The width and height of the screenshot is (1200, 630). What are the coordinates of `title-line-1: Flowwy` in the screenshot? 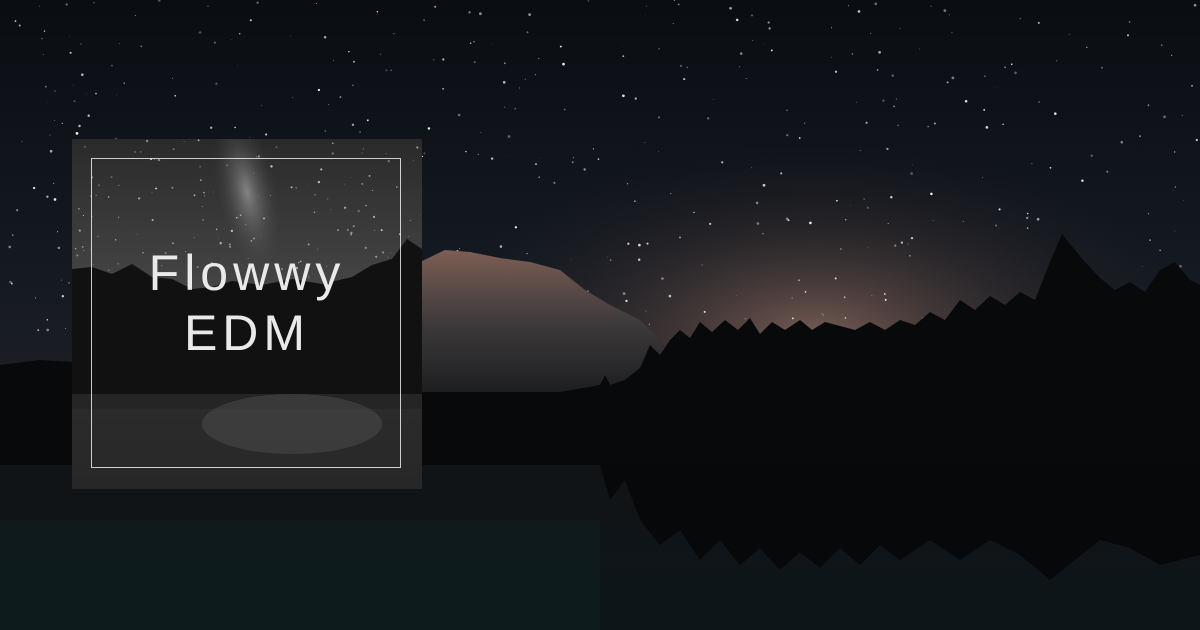 It's located at (247, 273).